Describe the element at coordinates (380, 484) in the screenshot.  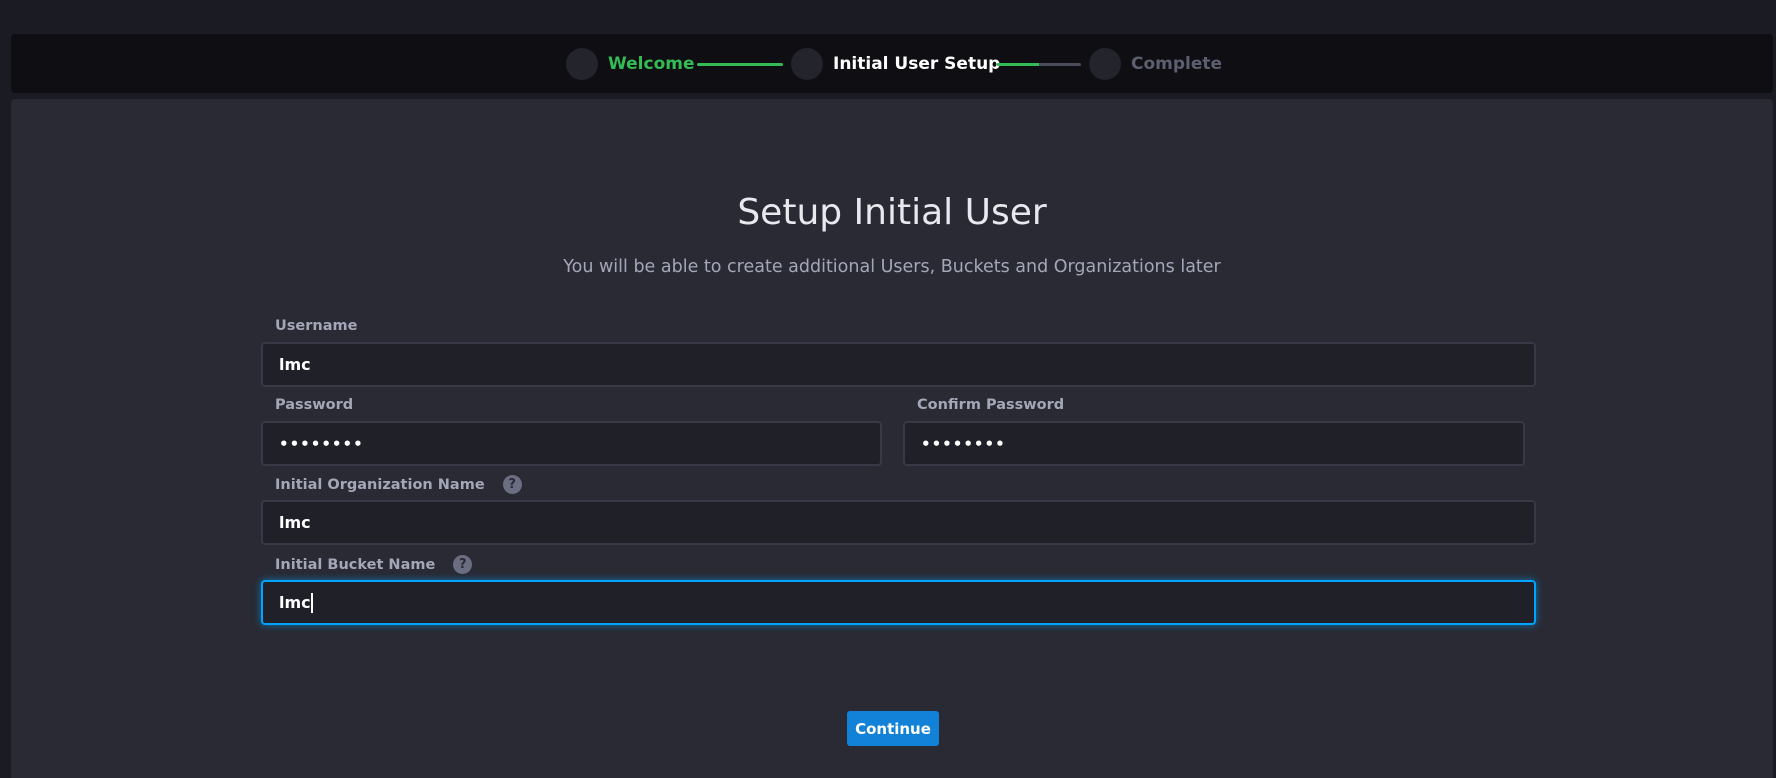
I see `organization-label-text: Initial Organization Name` at that location.